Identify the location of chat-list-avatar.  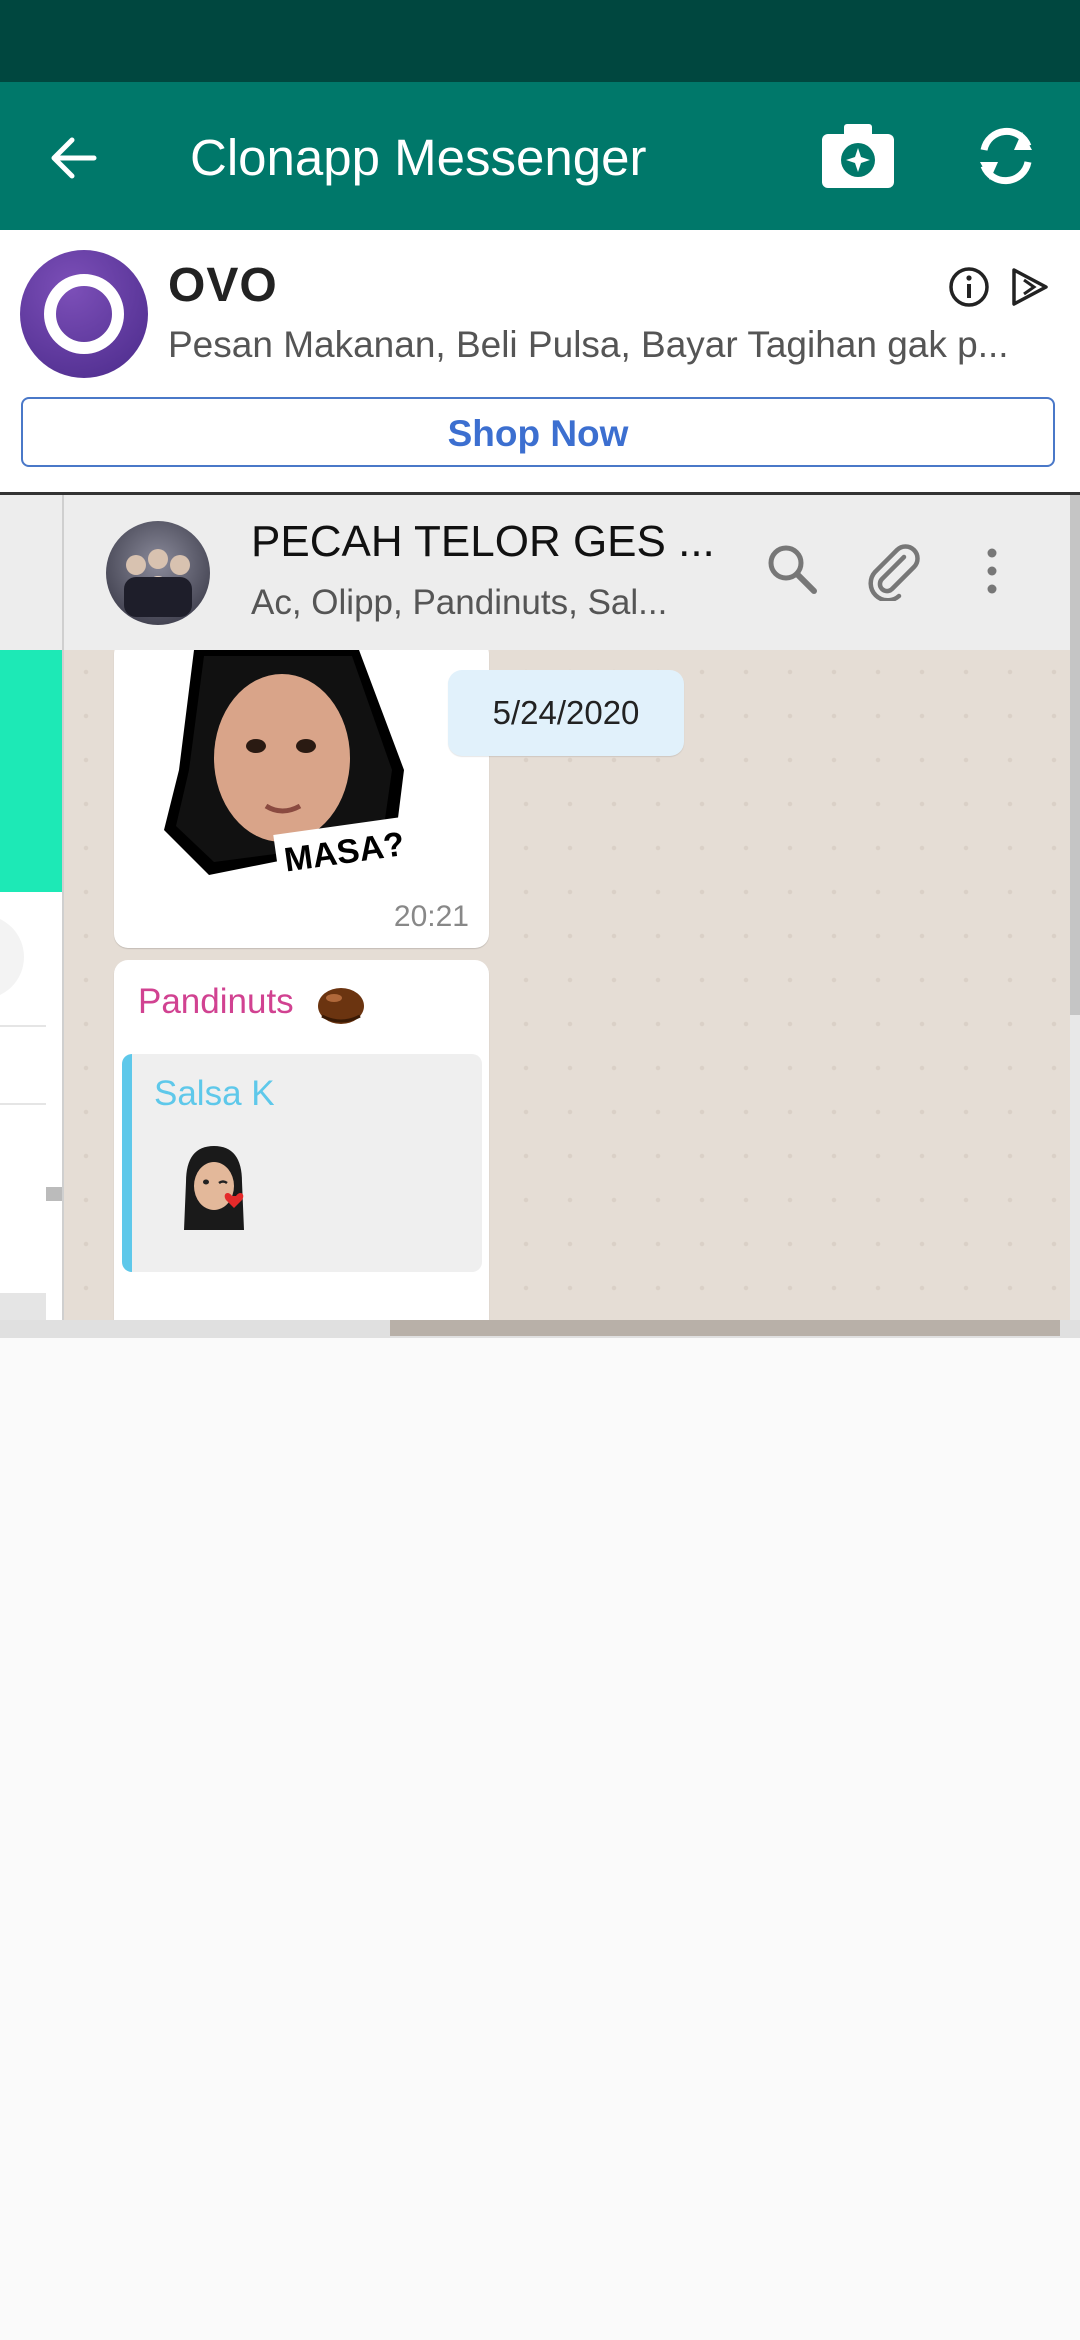
(12, 957).